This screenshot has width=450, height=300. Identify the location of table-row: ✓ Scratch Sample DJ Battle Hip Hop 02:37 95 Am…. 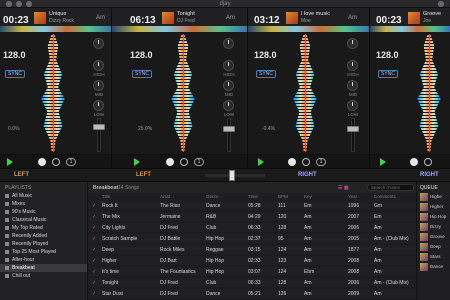
(252, 238).